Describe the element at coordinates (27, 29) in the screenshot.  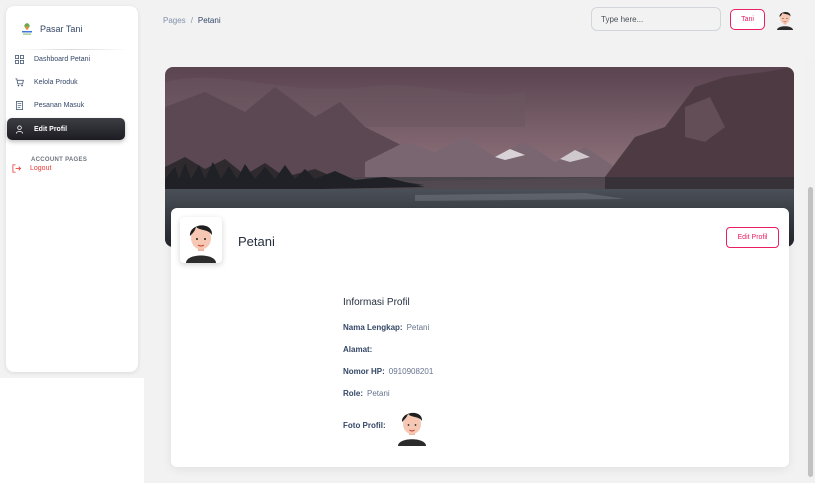
I see `brand-logo-icon` at that location.